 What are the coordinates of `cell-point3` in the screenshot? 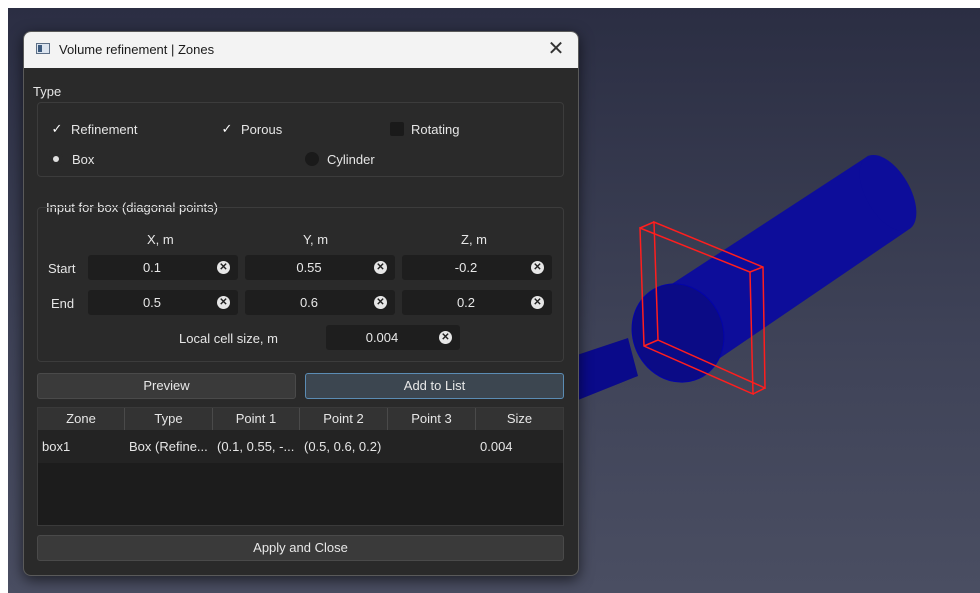 It's located at (432, 446).